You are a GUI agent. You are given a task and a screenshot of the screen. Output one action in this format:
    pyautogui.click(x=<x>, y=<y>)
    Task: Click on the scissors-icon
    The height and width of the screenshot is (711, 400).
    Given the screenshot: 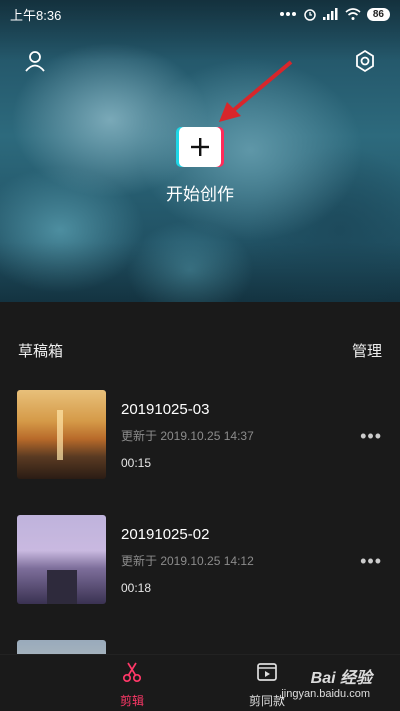 What is the action you would take?
    pyautogui.click(x=132, y=672)
    